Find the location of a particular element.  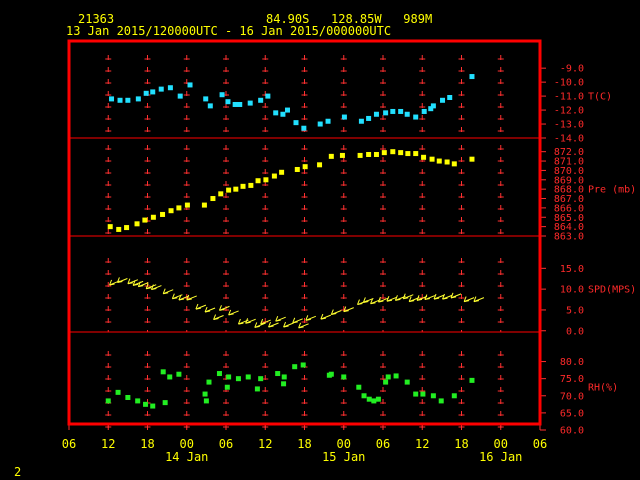

y-tick-label: -13.0 is located at coordinates (569, 125).